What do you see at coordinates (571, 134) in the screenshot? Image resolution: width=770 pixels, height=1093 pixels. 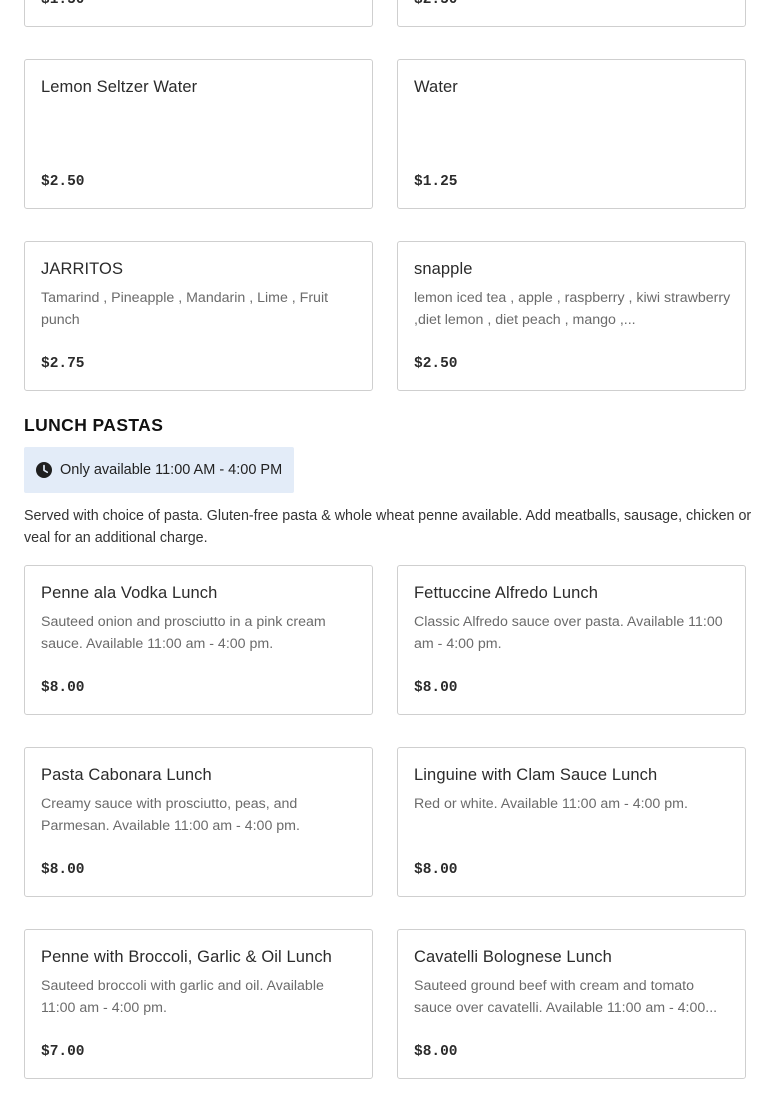 I see `menu-item-card: Water $1.25` at bounding box center [571, 134].